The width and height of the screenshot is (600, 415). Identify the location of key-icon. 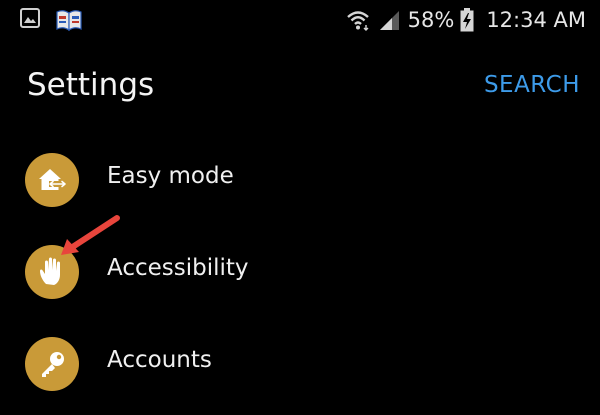
(52, 364).